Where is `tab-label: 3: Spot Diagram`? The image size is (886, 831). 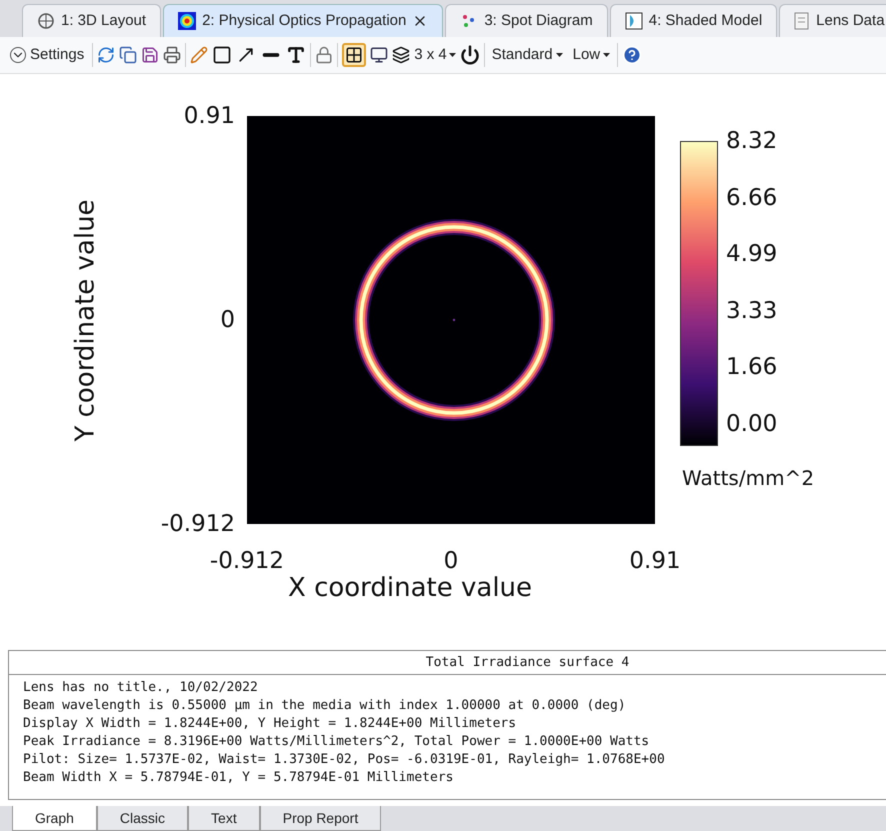
tab-label: 3: Spot Diagram is located at coordinates (538, 20).